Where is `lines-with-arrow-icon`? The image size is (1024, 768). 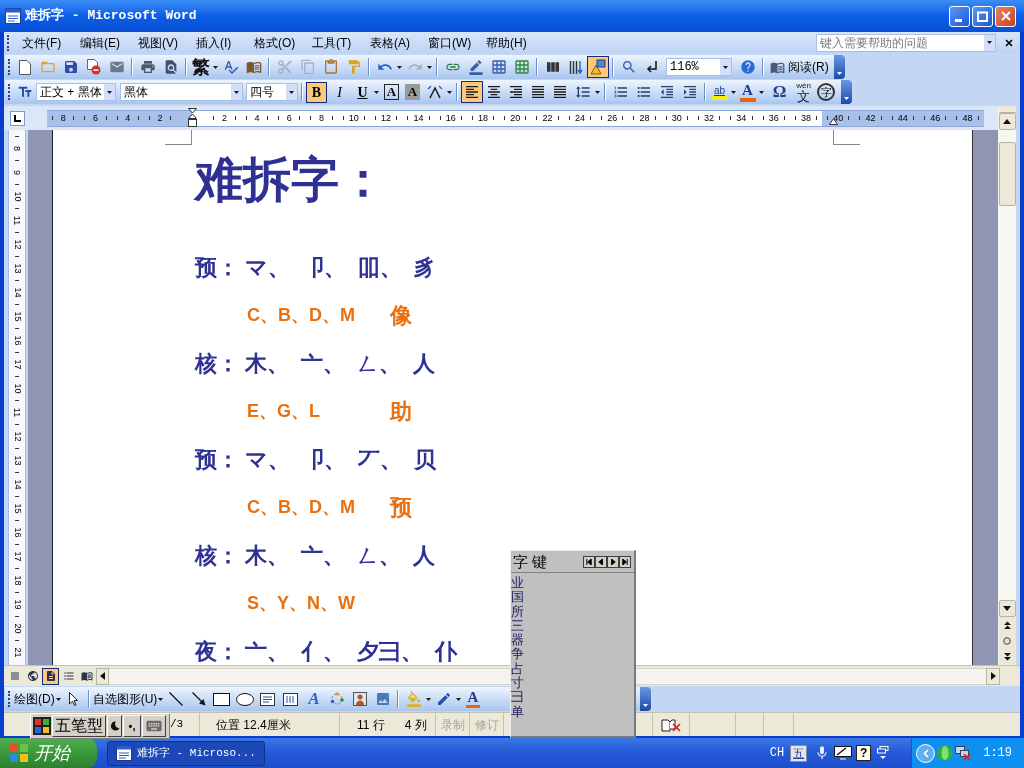 lines-with-arrow-icon is located at coordinates (575, 67).